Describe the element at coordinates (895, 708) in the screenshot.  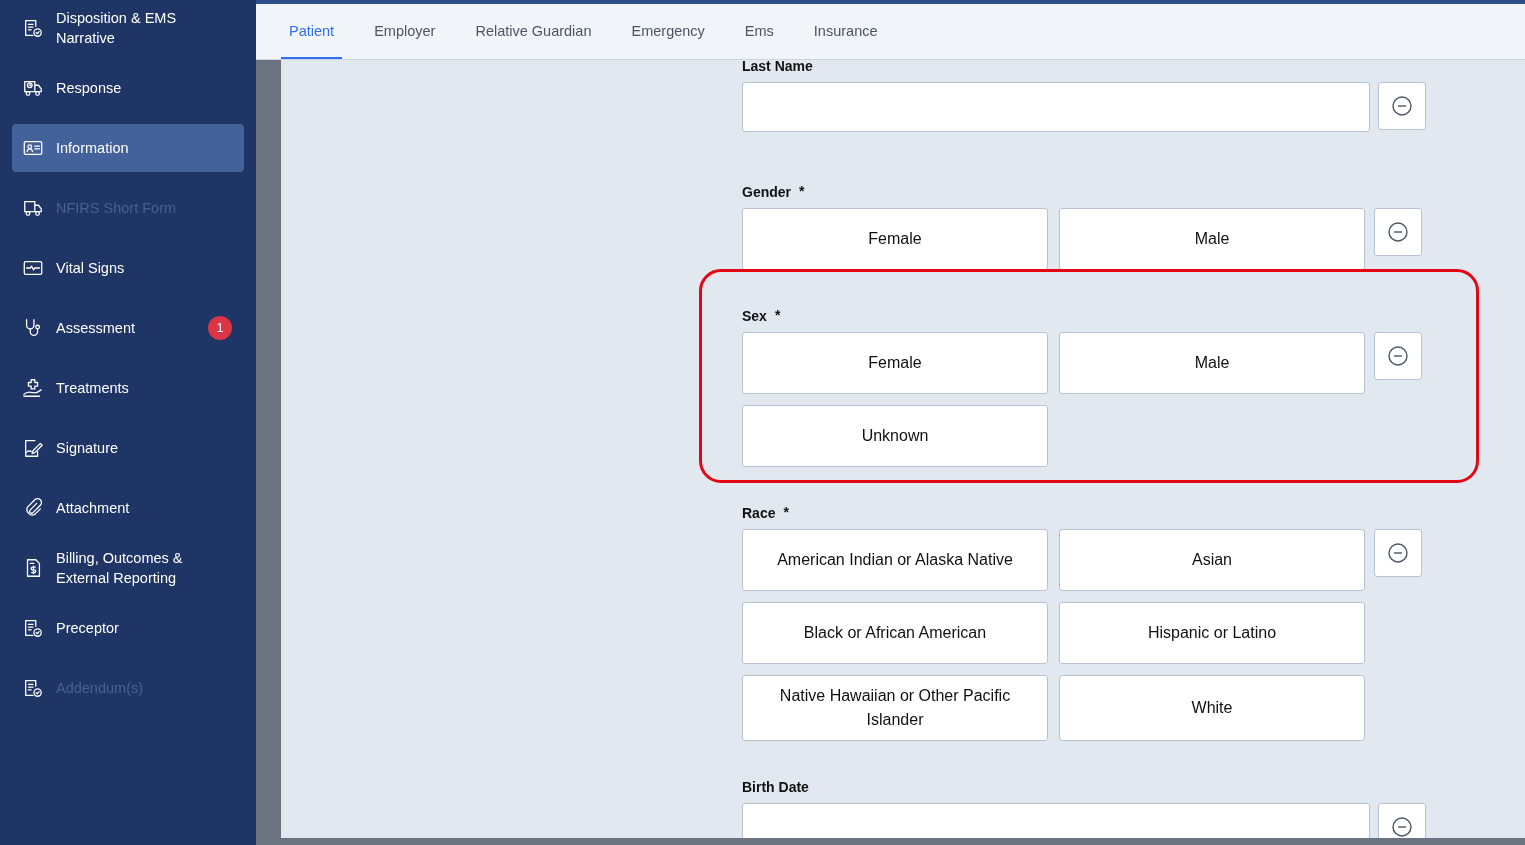
I see `option-button: Native Hawaiian or Other Pacific Islander` at that location.